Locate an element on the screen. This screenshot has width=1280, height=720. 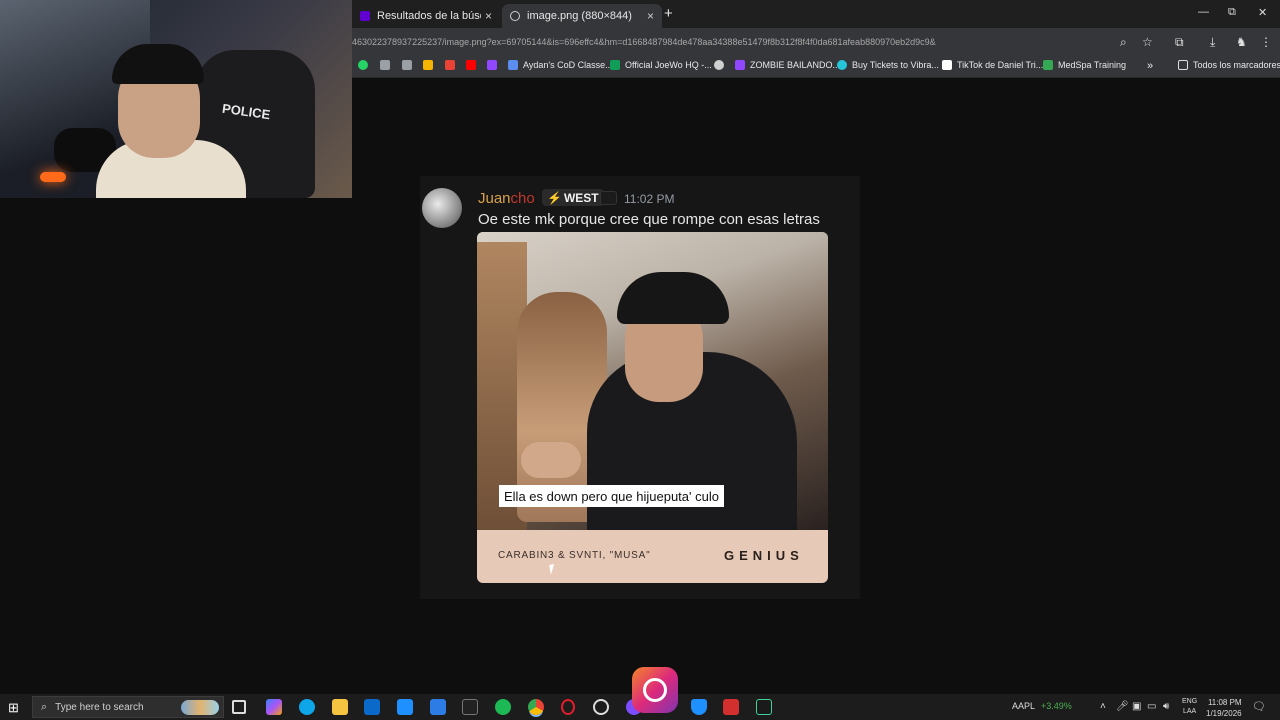
sheets-icon is located at coordinates (615, 65).